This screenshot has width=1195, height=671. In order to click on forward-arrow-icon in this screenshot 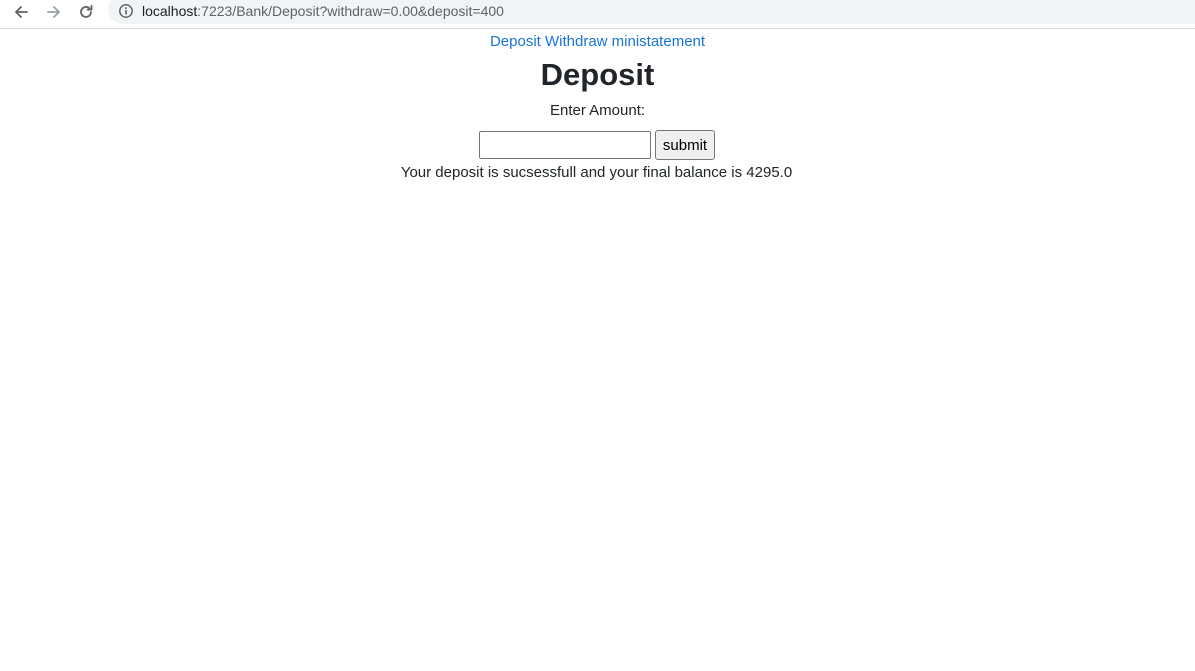, I will do `click(53, 12)`.